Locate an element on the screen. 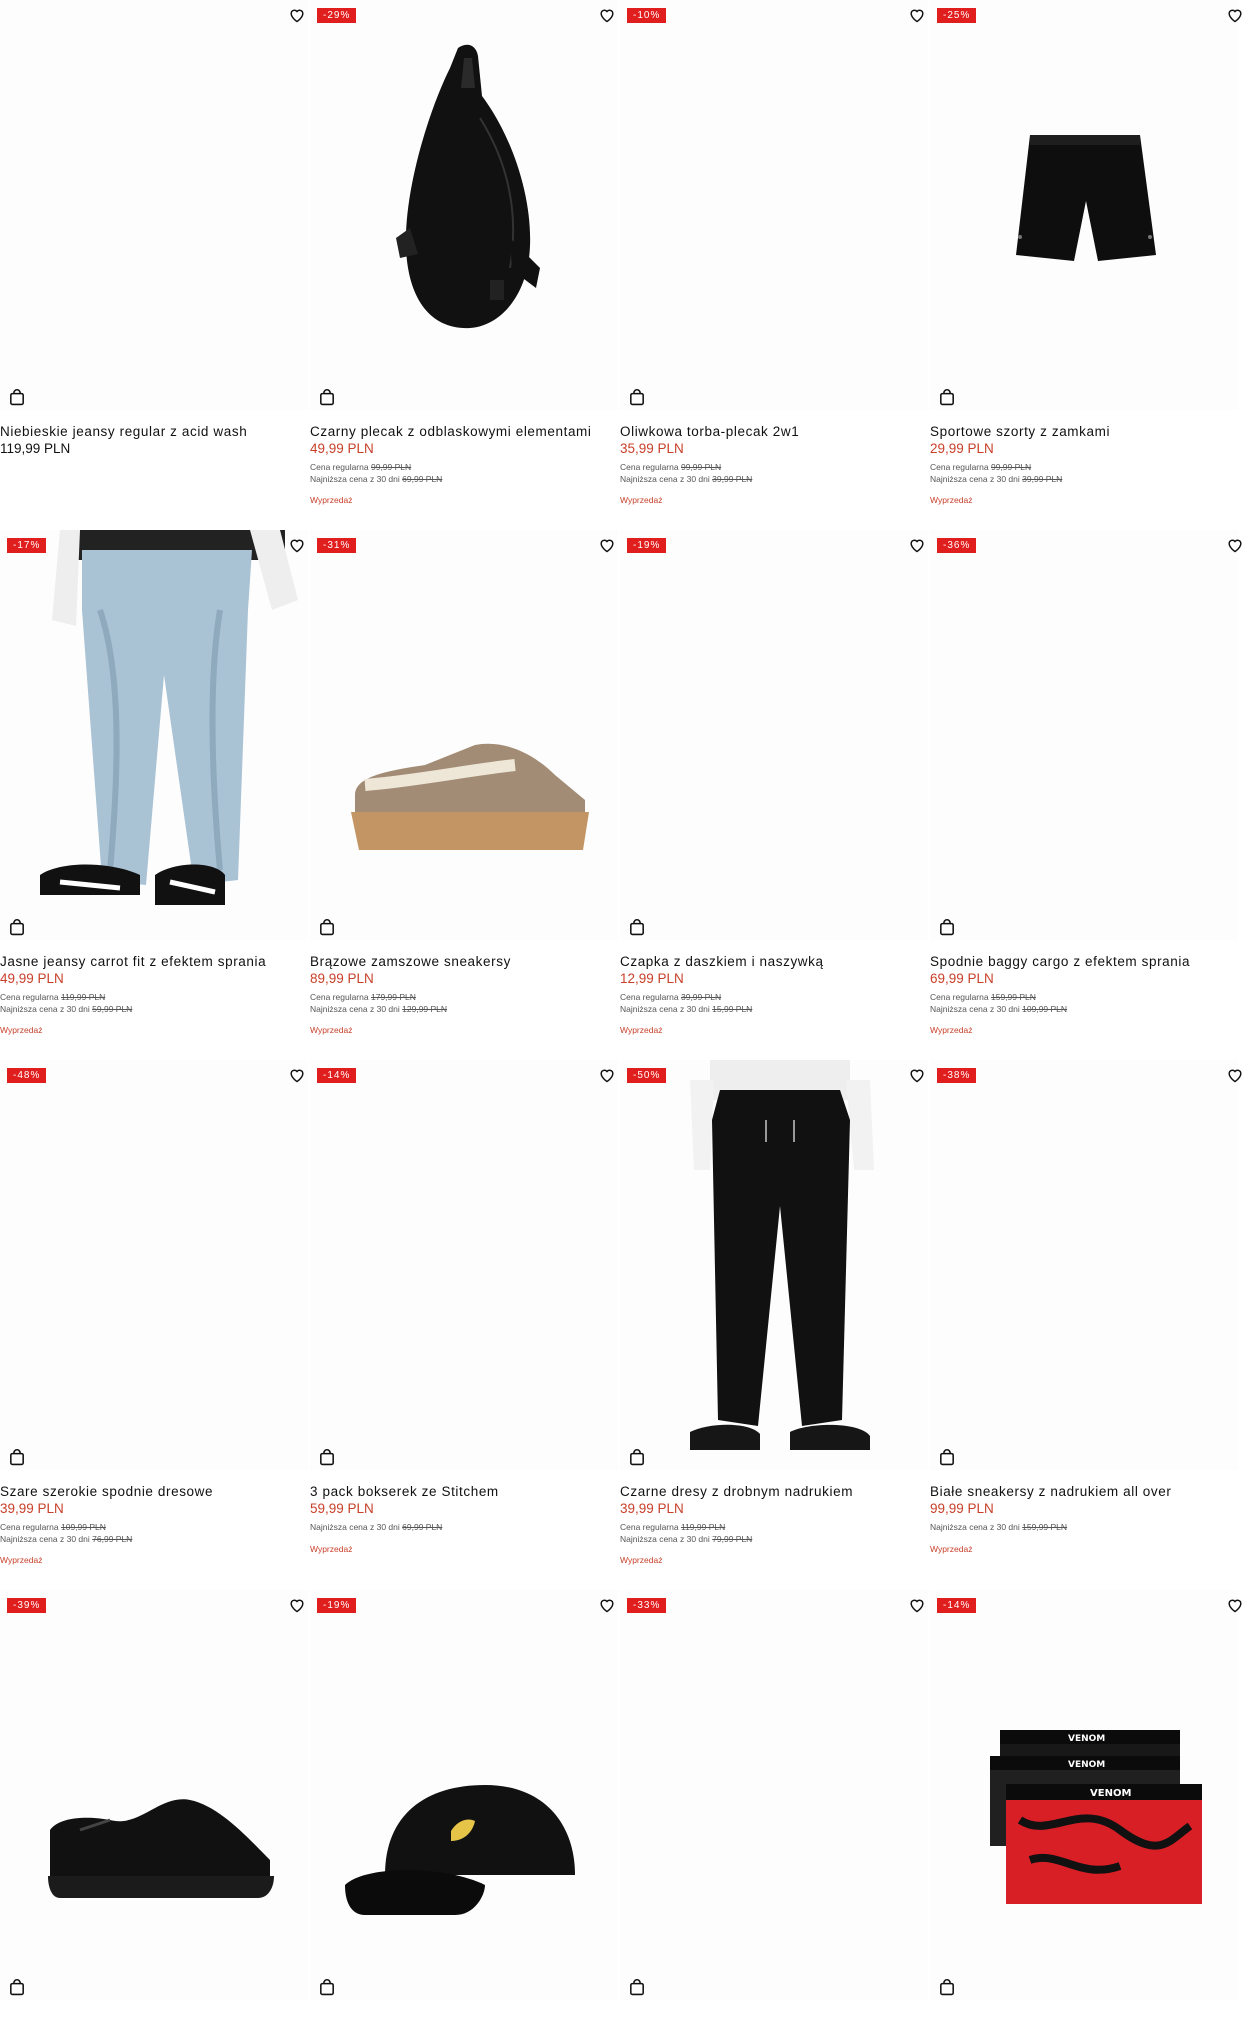  product-title: Brązowe zamszowe sneakersy is located at coordinates (410, 961).